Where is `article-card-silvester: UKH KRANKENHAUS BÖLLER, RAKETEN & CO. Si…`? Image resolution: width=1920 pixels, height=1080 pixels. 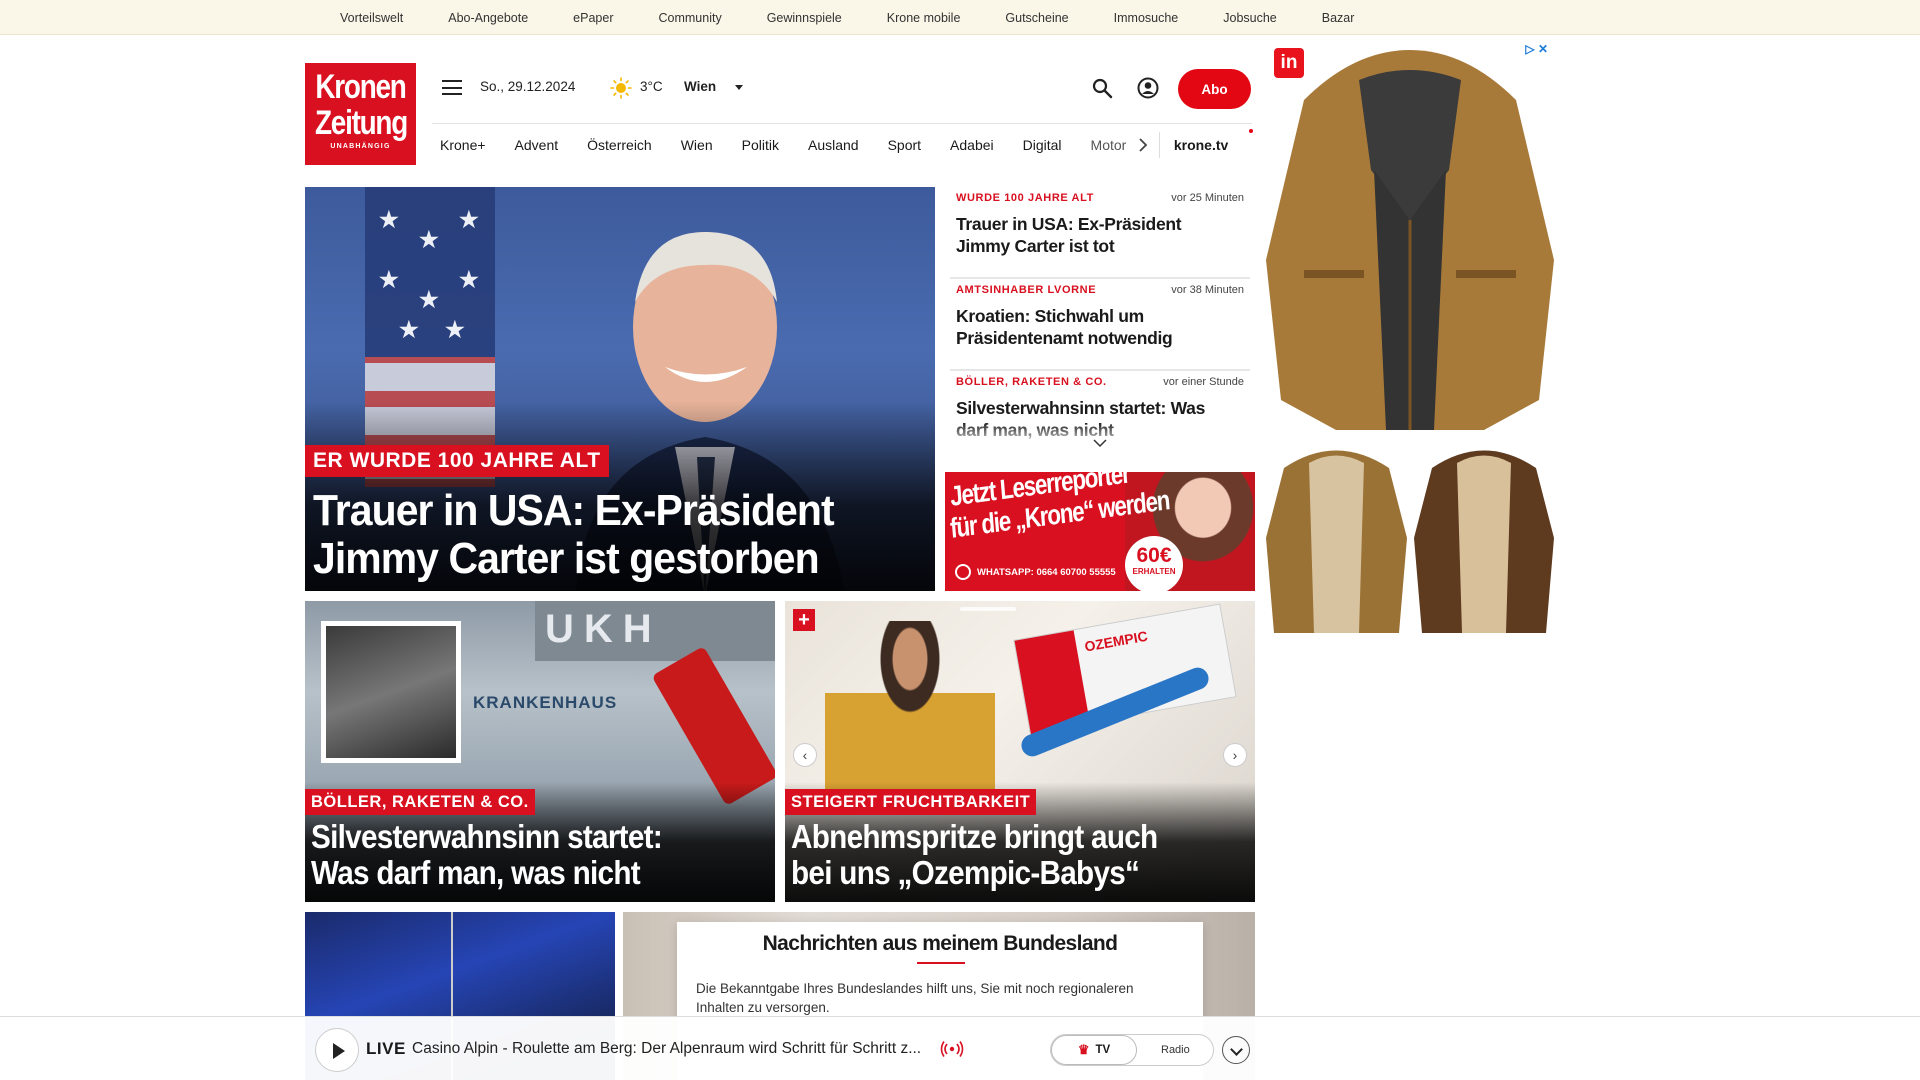
article-card-silvester: UKH KRANKENHAUS BÖLLER, RAKETEN & CO. Si… is located at coordinates (540, 751).